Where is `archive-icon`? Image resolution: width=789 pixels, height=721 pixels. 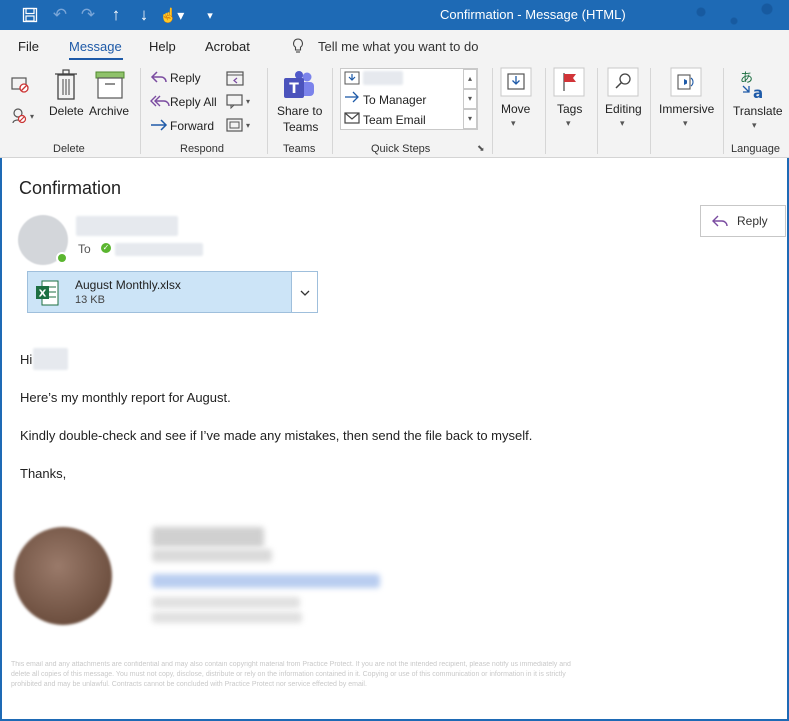 archive-icon is located at coordinates (110, 85).